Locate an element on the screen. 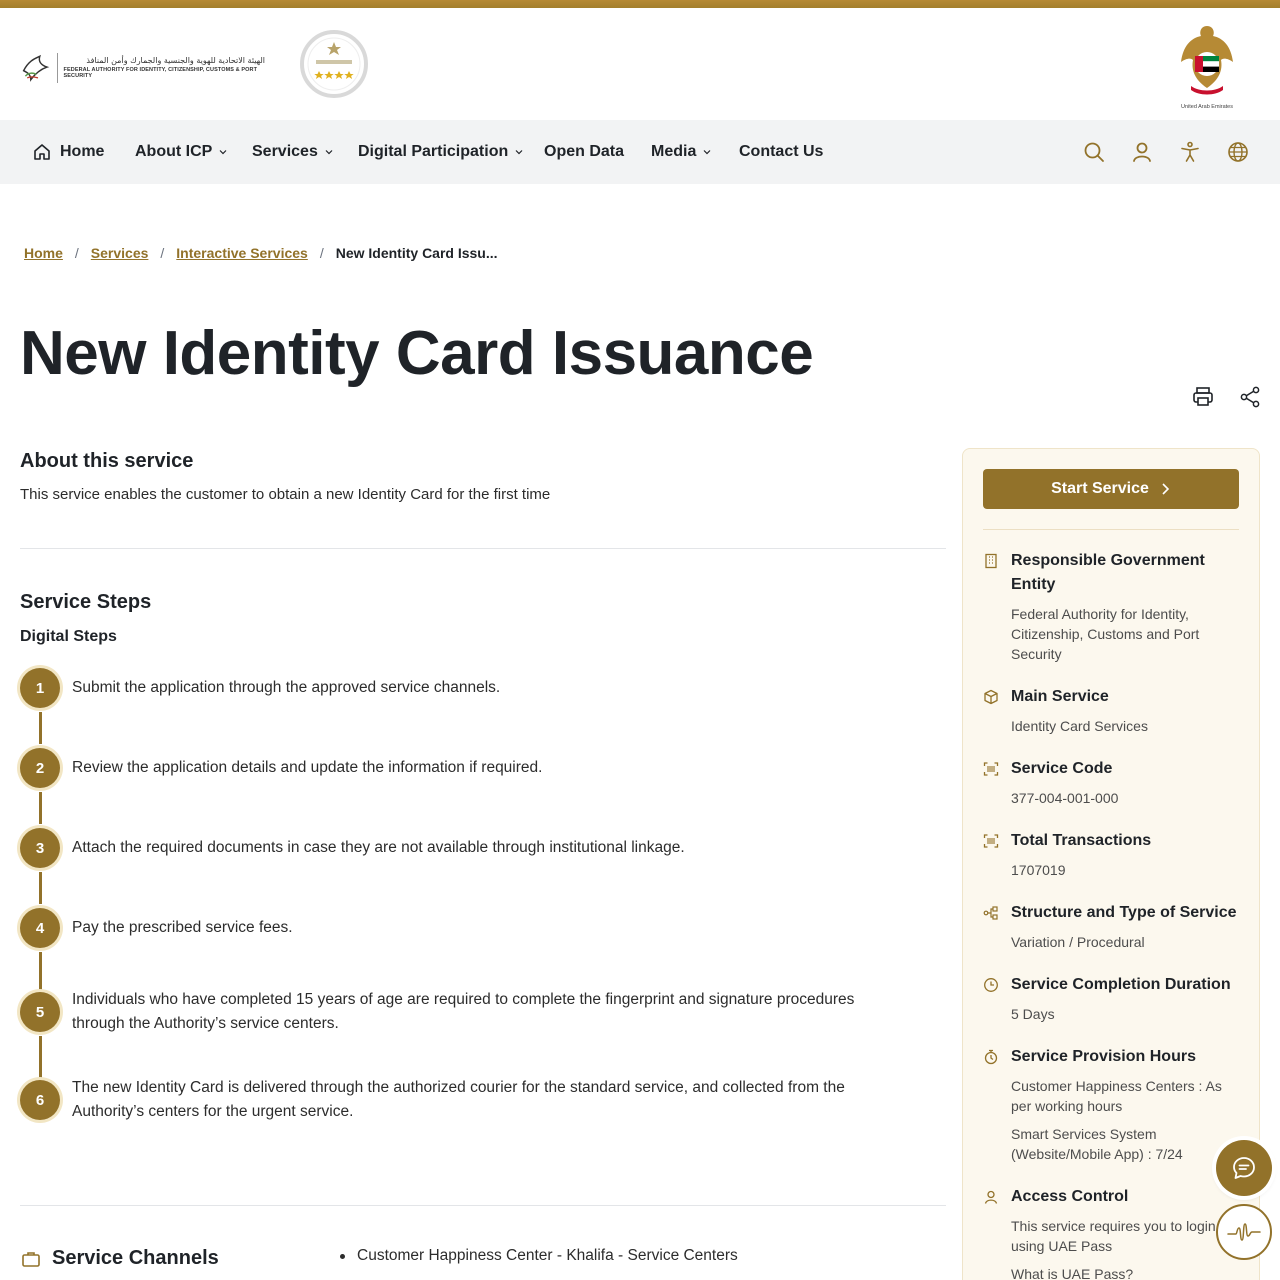 Image resolution: width=1280 pixels, height=1280 pixels. box-icon is located at coordinates (991, 697).